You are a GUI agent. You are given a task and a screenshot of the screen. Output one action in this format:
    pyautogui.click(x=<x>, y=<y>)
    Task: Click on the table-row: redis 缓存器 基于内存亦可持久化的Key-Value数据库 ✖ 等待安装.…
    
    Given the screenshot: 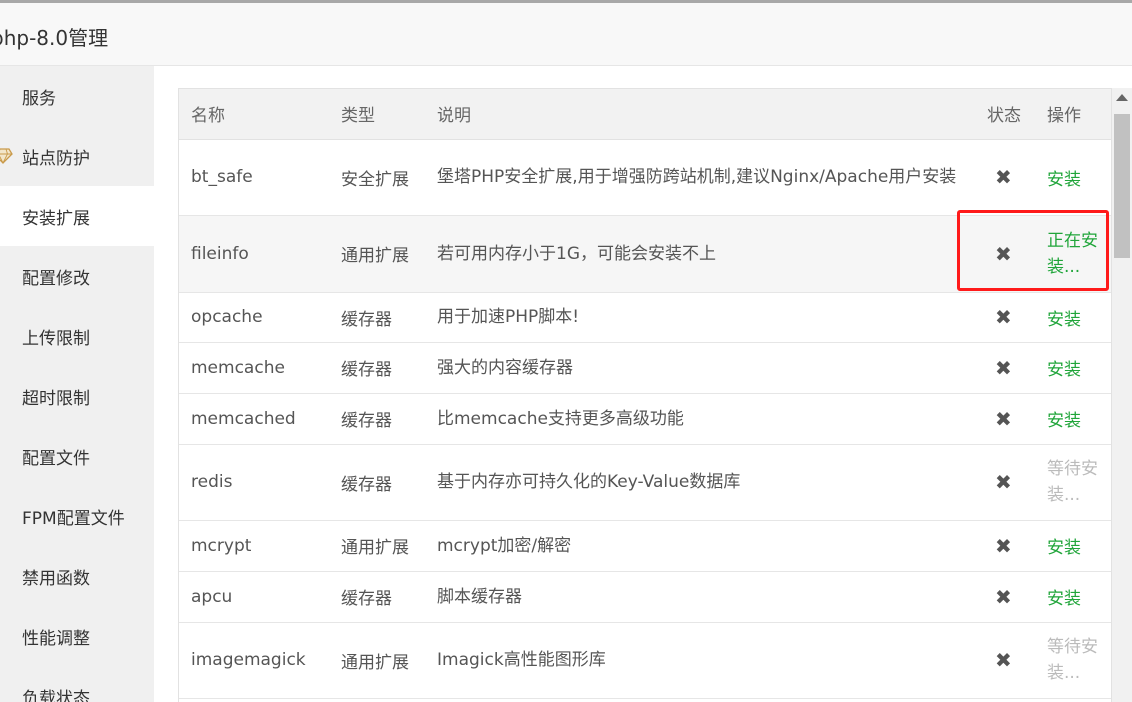 What is the action you would take?
    pyautogui.click(x=645, y=482)
    